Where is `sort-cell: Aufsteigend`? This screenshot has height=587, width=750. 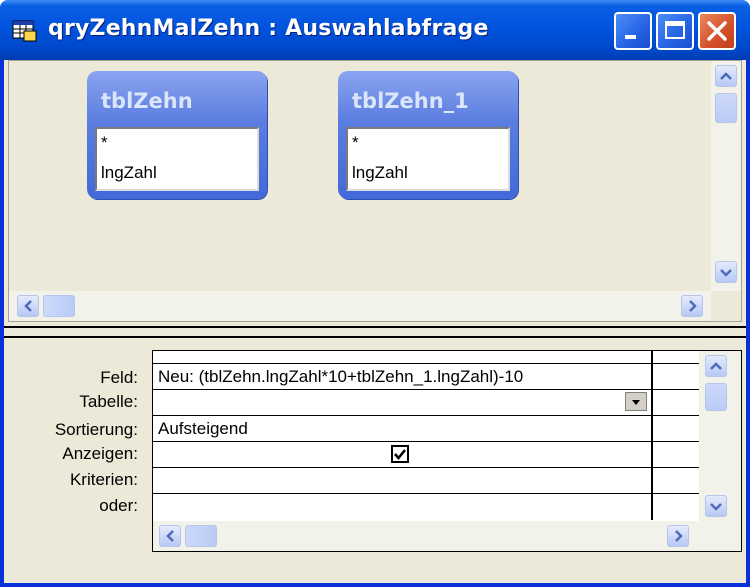
sort-cell: Aufsteigend is located at coordinates (402, 429).